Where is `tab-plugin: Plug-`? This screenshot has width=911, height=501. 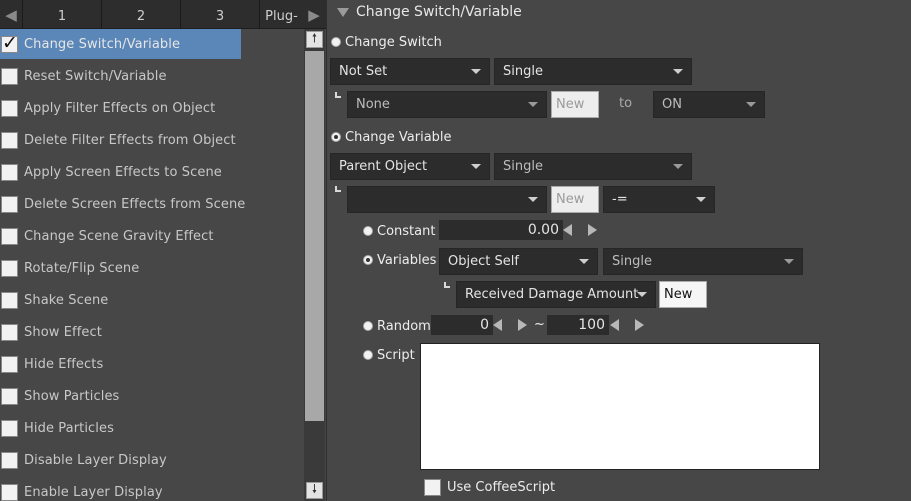 tab-plugin: Plug- is located at coordinates (281, 14).